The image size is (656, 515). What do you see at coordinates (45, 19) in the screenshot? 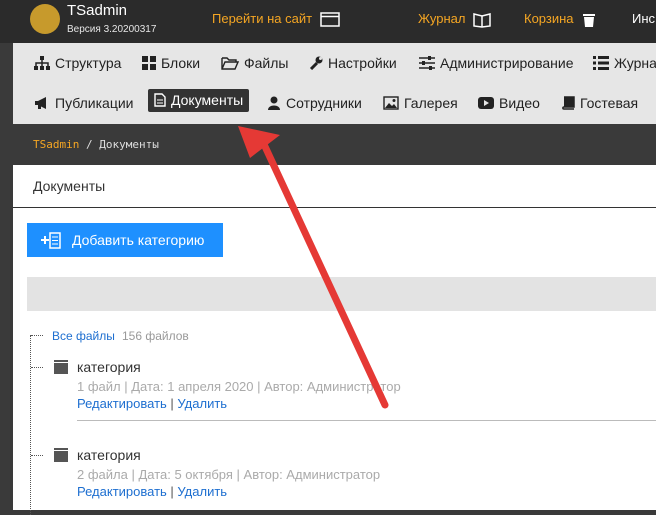
I see `brain-logo-icon` at bounding box center [45, 19].